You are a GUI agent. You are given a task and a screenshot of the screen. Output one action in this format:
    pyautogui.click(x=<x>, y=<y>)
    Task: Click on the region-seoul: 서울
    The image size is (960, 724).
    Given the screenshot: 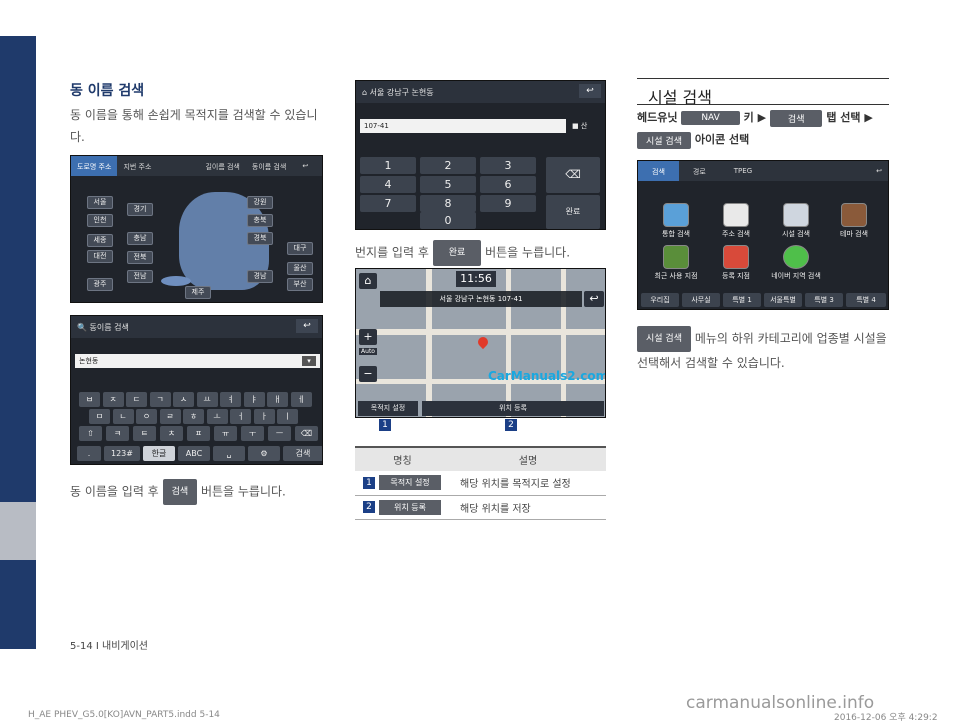 What is the action you would take?
    pyautogui.click(x=100, y=202)
    